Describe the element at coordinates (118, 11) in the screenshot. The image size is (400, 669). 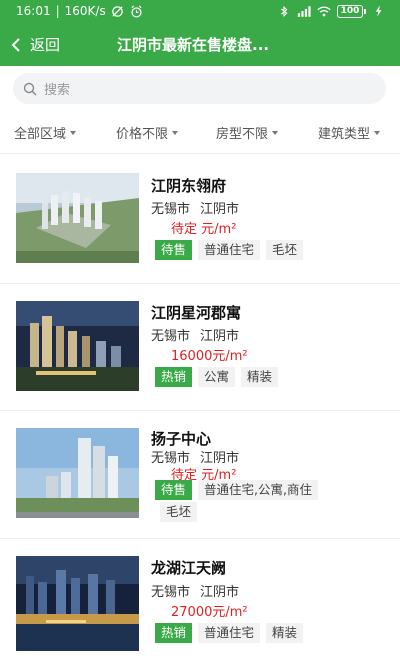
I see `data-saver-icon` at that location.